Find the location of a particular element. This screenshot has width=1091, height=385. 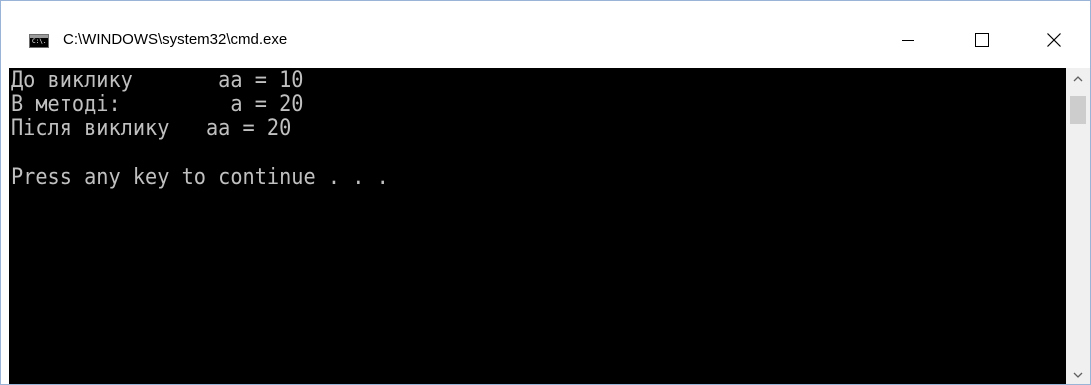

scroll-down-arrow-icon is located at coordinates (1078, 375).